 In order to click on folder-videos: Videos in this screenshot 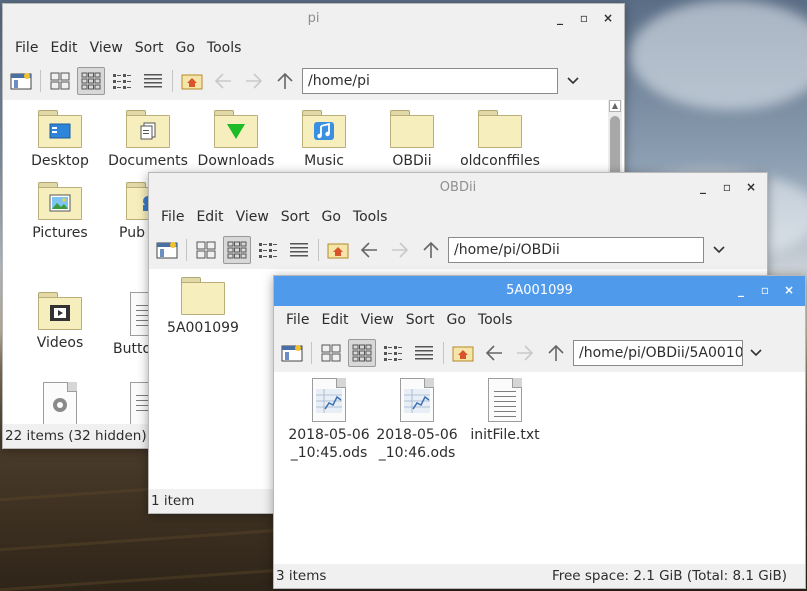, I will do `click(60, 322)`.